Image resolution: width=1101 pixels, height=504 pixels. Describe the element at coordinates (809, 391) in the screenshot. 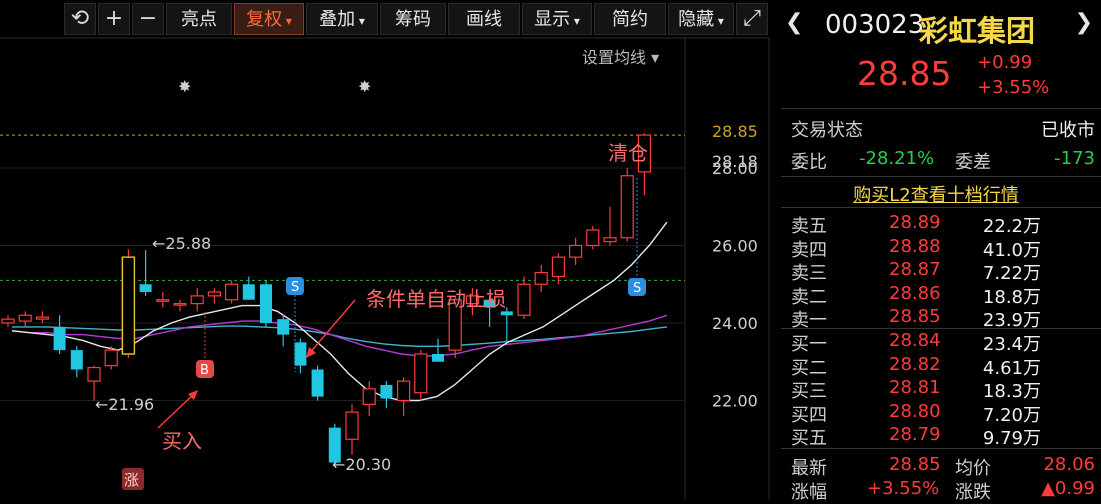

I see `bid-level-label: 买三` at that location.